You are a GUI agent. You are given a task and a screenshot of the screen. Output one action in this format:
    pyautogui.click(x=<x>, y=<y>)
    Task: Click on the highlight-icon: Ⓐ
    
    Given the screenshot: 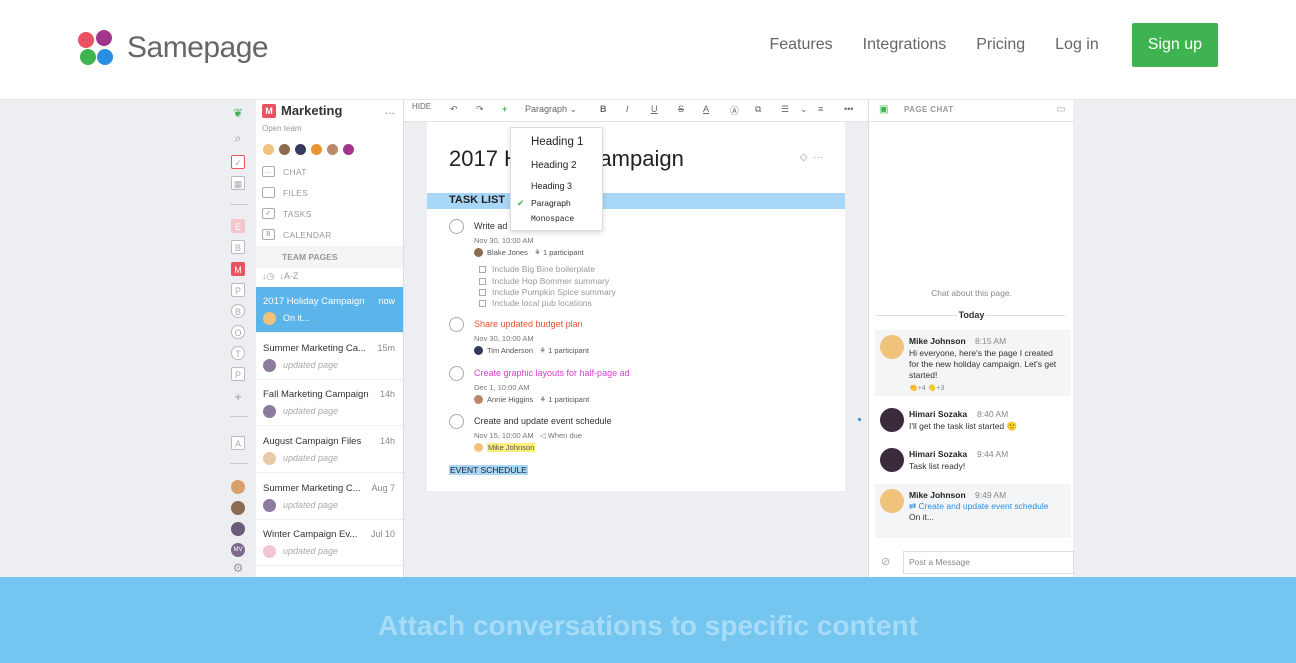 What is the action you would take?
    pyautogui.click(x=734, y=110)
    